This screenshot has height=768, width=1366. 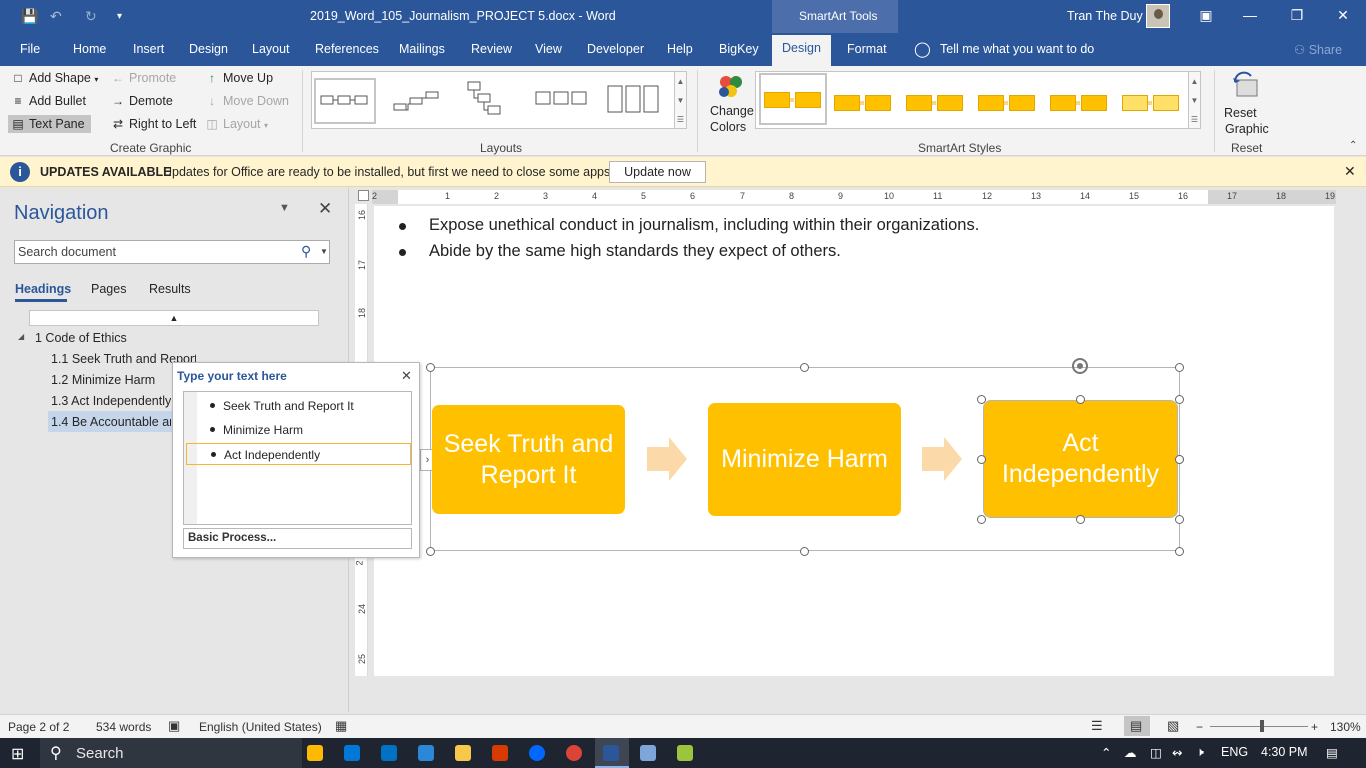 I want to click on undo-icon: ↶, so click(x=56, y=16).